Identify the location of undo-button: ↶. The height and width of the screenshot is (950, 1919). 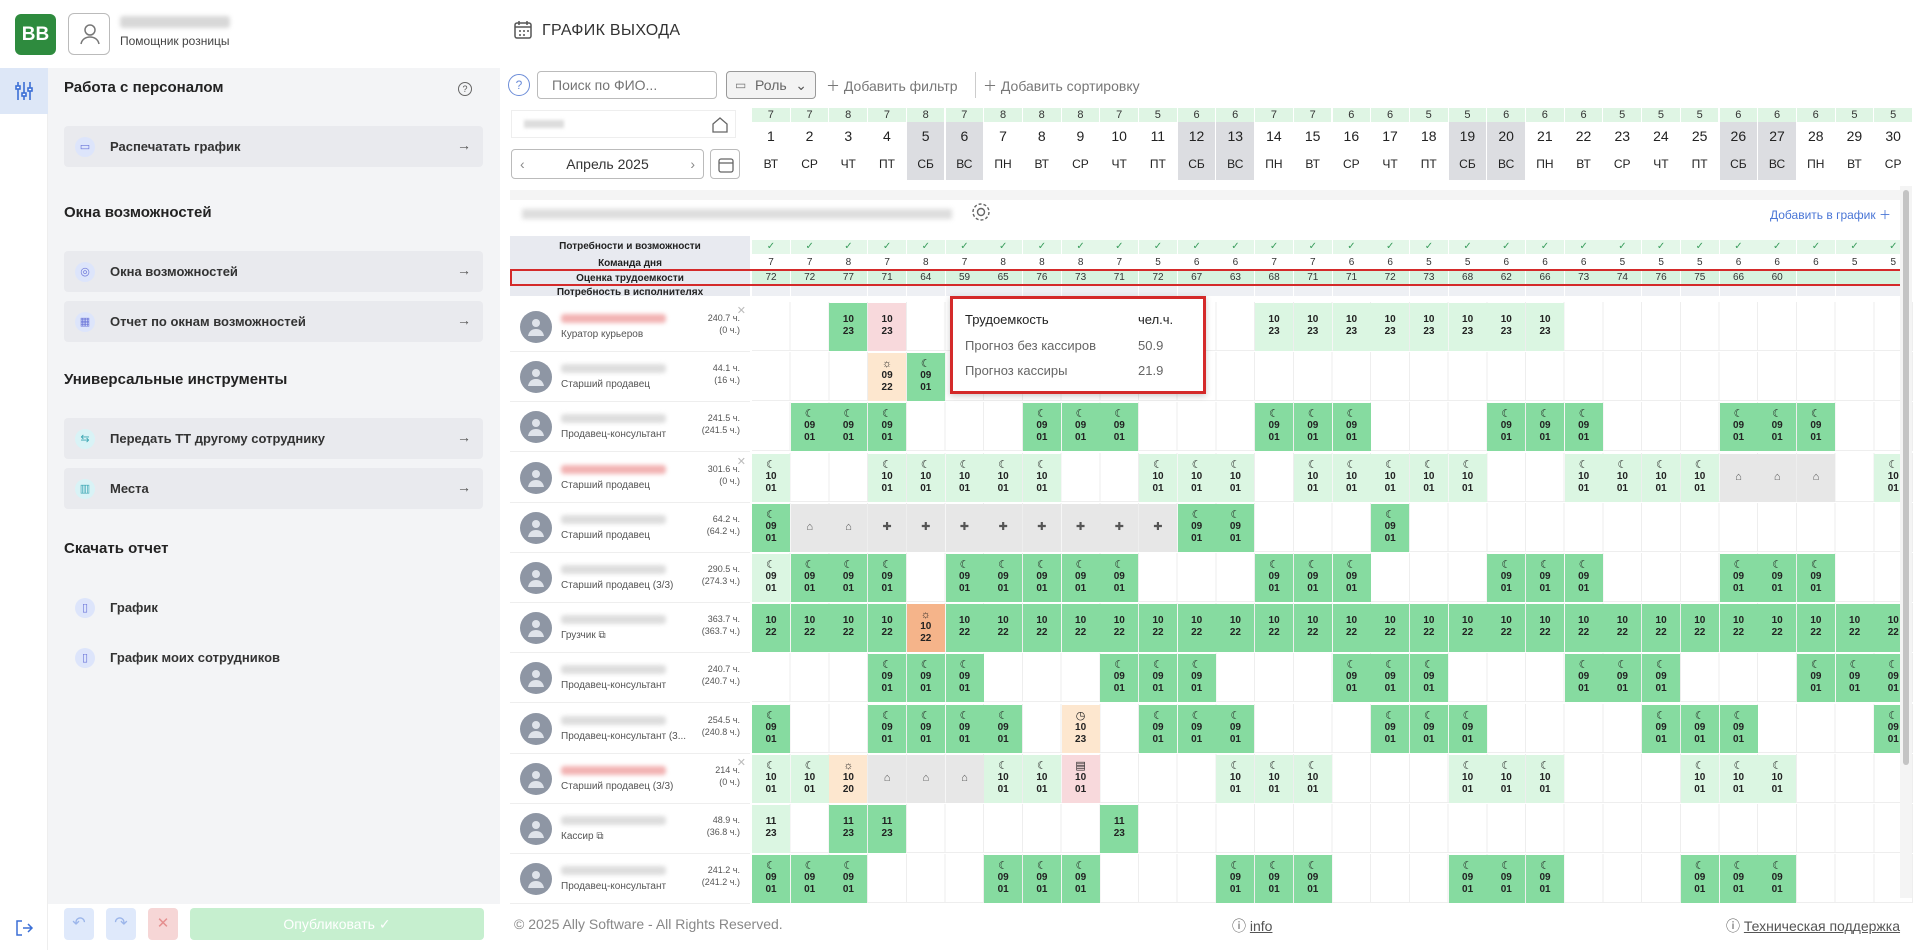
(79, 924).